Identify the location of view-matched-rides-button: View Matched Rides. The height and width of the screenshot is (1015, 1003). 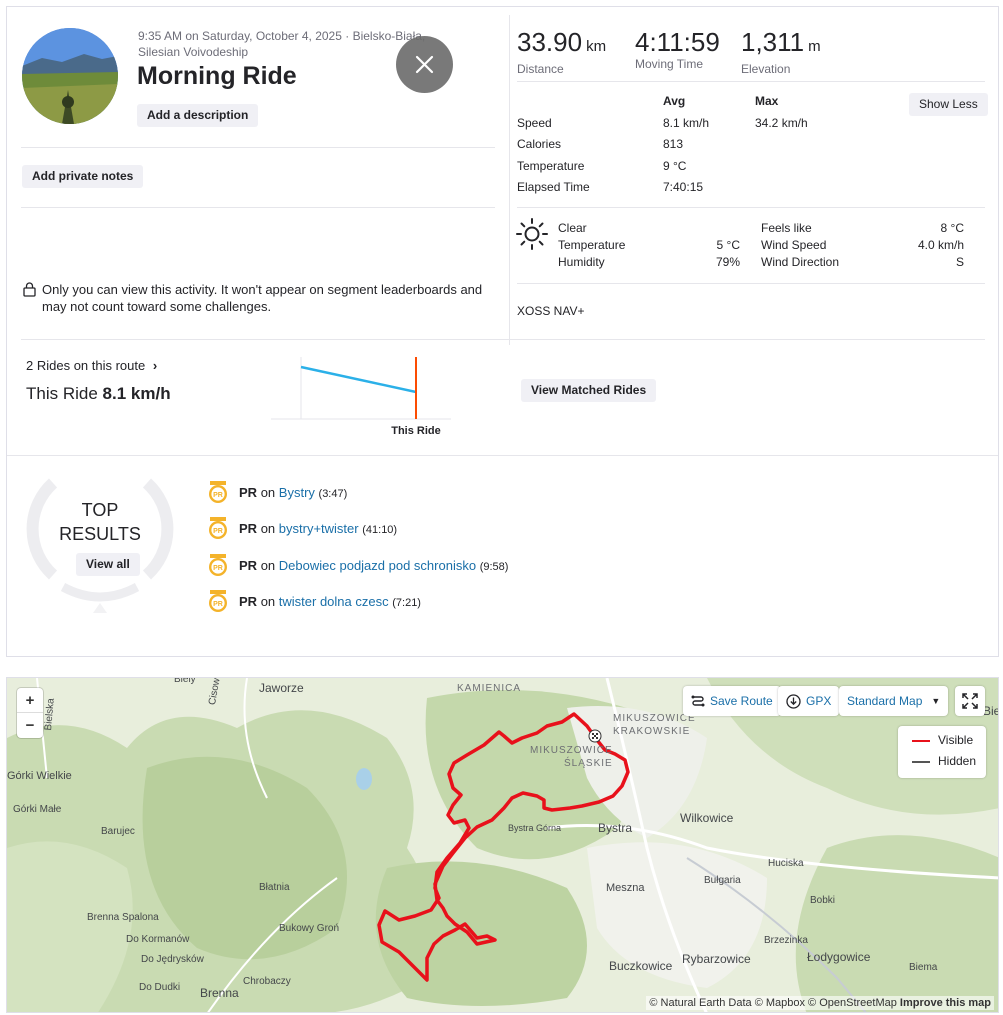
(589, 390).